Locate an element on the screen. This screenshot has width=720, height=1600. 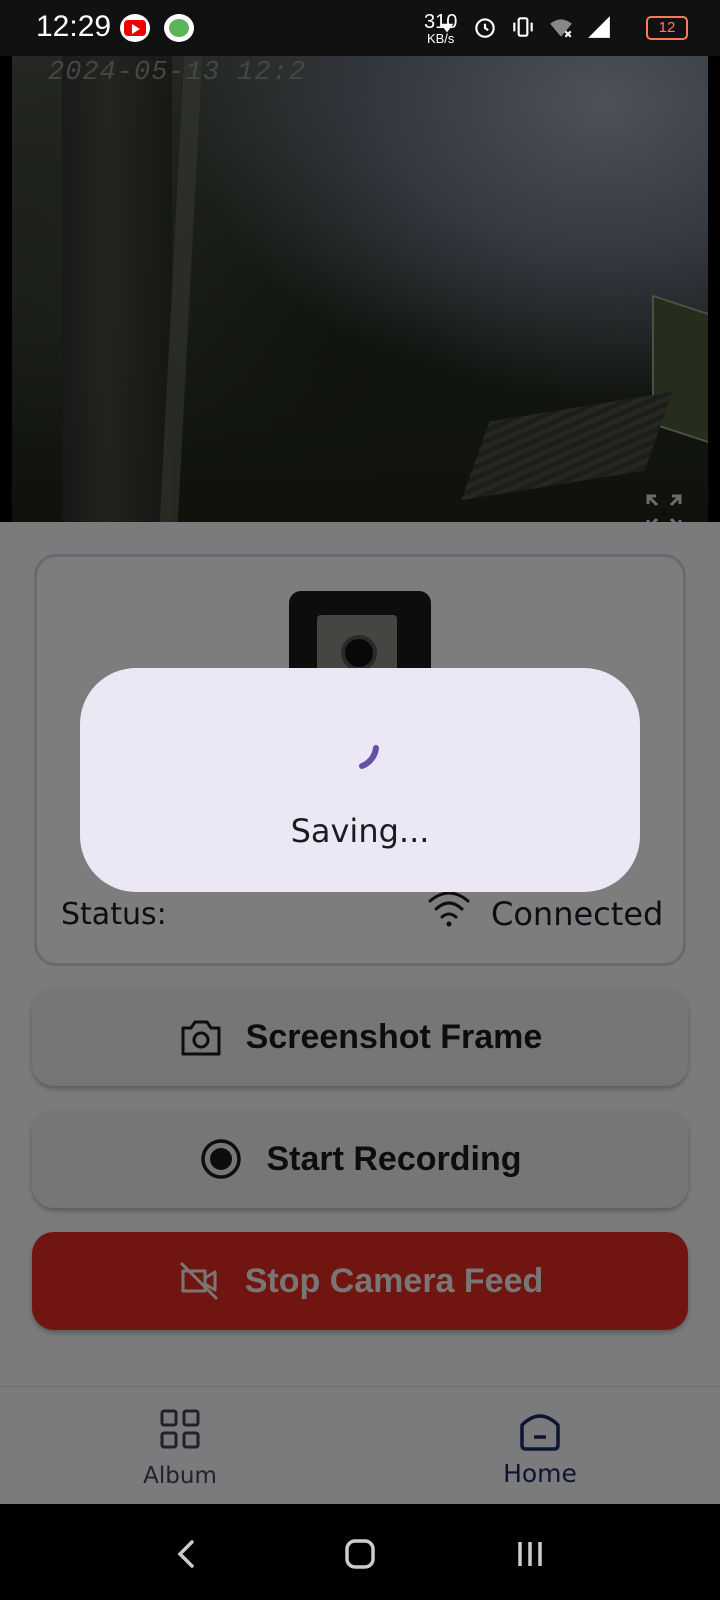
download-arrow-icon is located at coordinates (447, 28).